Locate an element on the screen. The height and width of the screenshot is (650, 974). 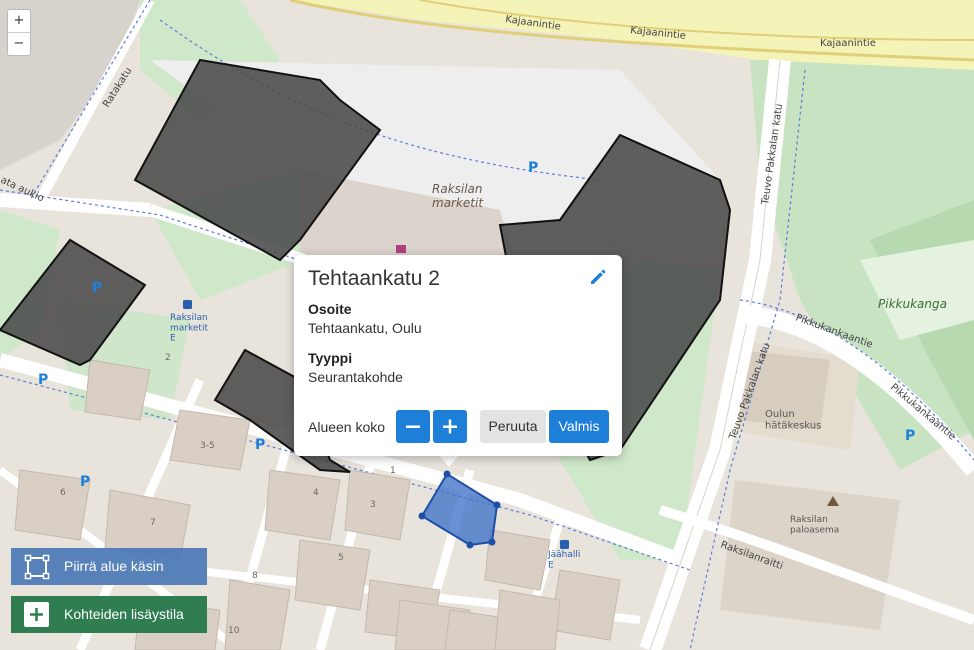
house-number: 10 is located at coordinates (234, 631).